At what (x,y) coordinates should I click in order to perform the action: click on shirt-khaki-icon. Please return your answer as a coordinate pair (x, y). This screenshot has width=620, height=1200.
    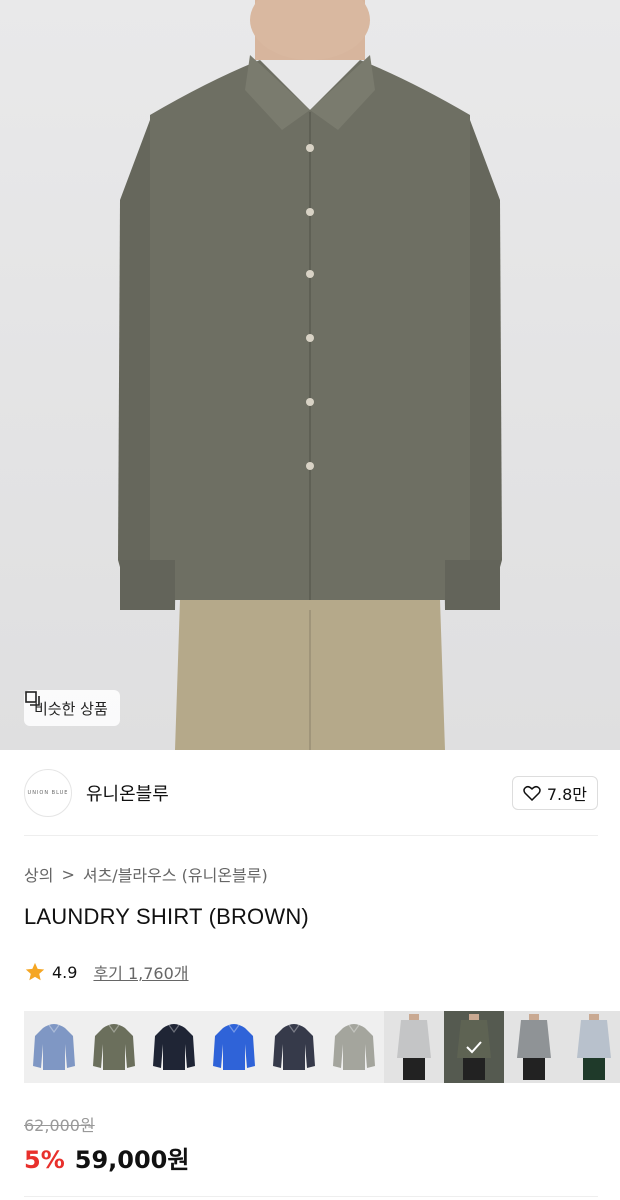
    Looking at the image, I should click on (114, 1047).